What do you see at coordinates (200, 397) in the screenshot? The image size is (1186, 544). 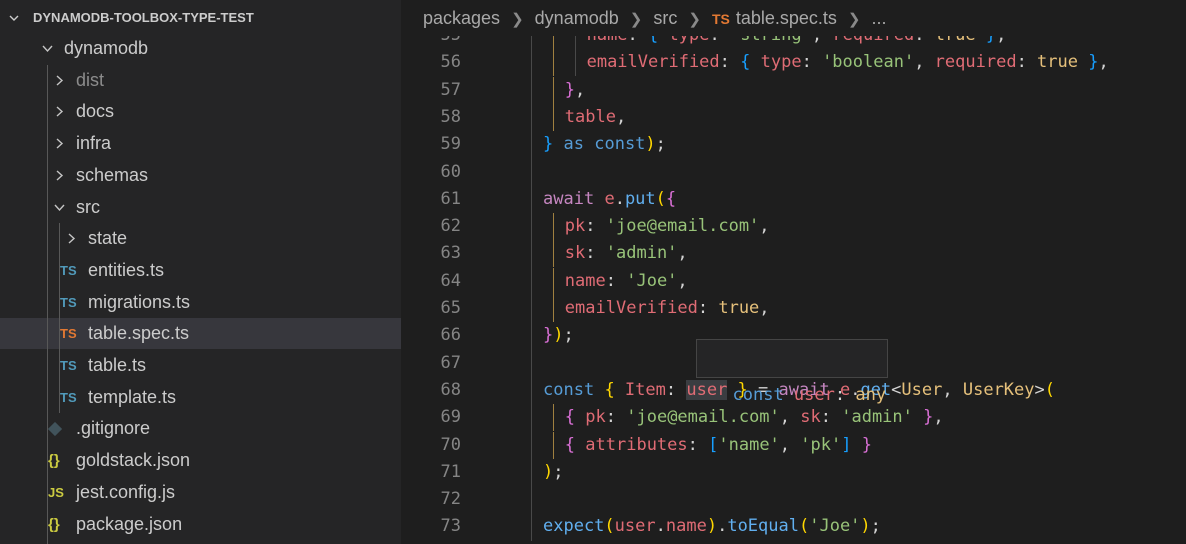 I see `tree-item-template-ts: TS template.ts` at bounding box center [200, 397].